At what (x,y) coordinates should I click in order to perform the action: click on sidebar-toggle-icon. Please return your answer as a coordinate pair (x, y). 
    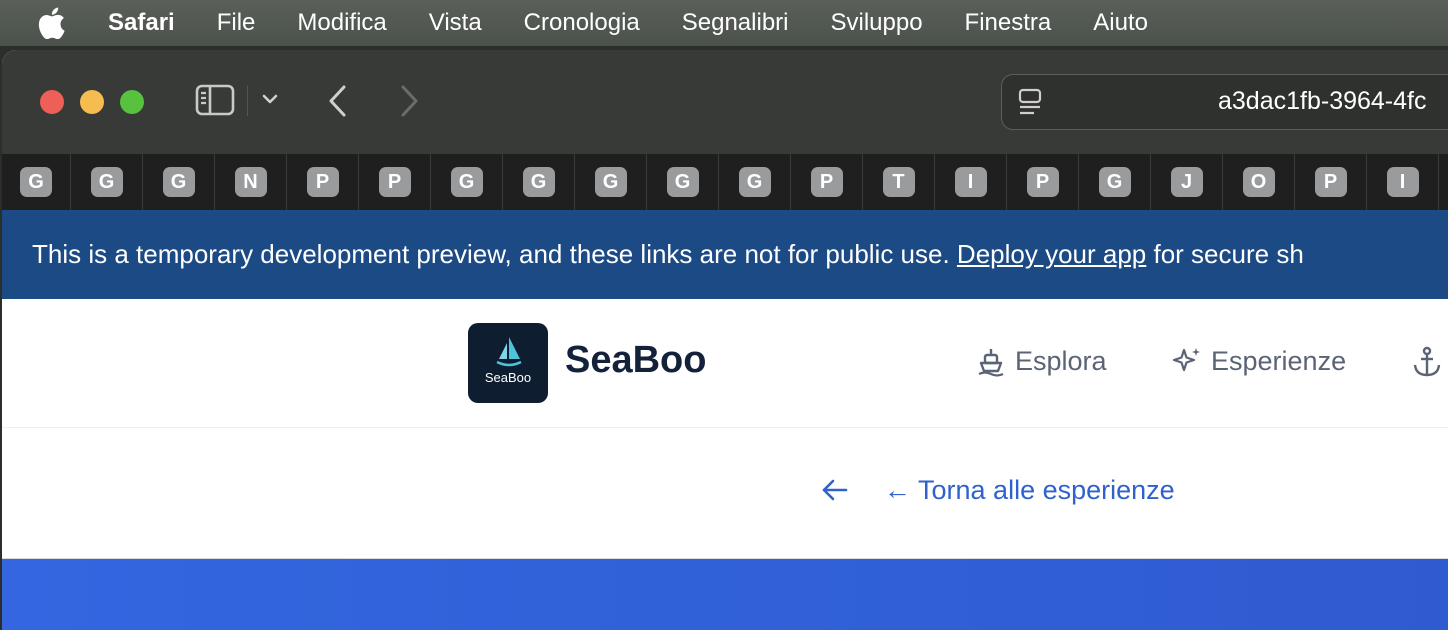
    Looking at the image, I should click on (215, 100).